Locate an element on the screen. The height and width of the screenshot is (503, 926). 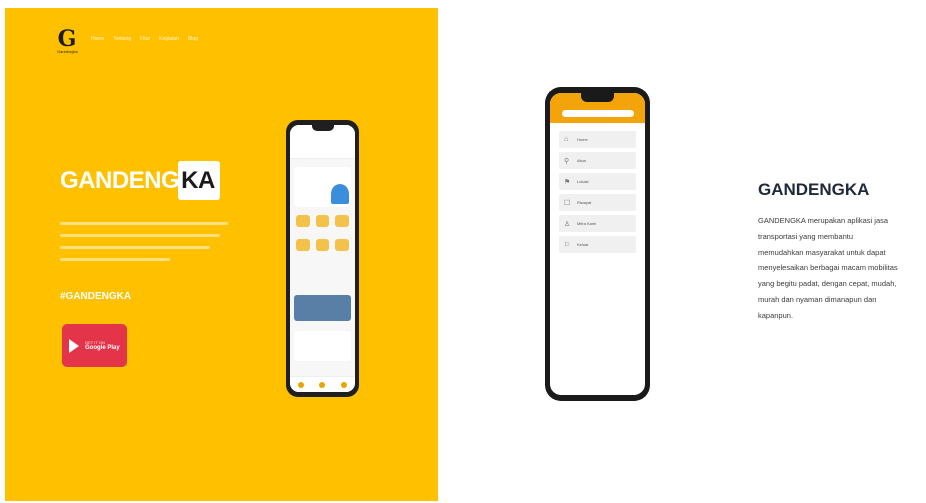
brand-title-part2: KA is located at coordinates (199, 180).